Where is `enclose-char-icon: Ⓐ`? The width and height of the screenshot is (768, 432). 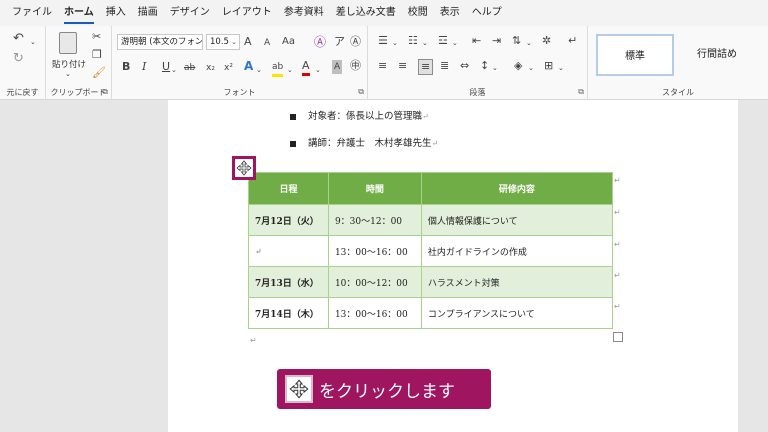
enclose-char-icon: Ⓐ is located at coordinates (355, 42).